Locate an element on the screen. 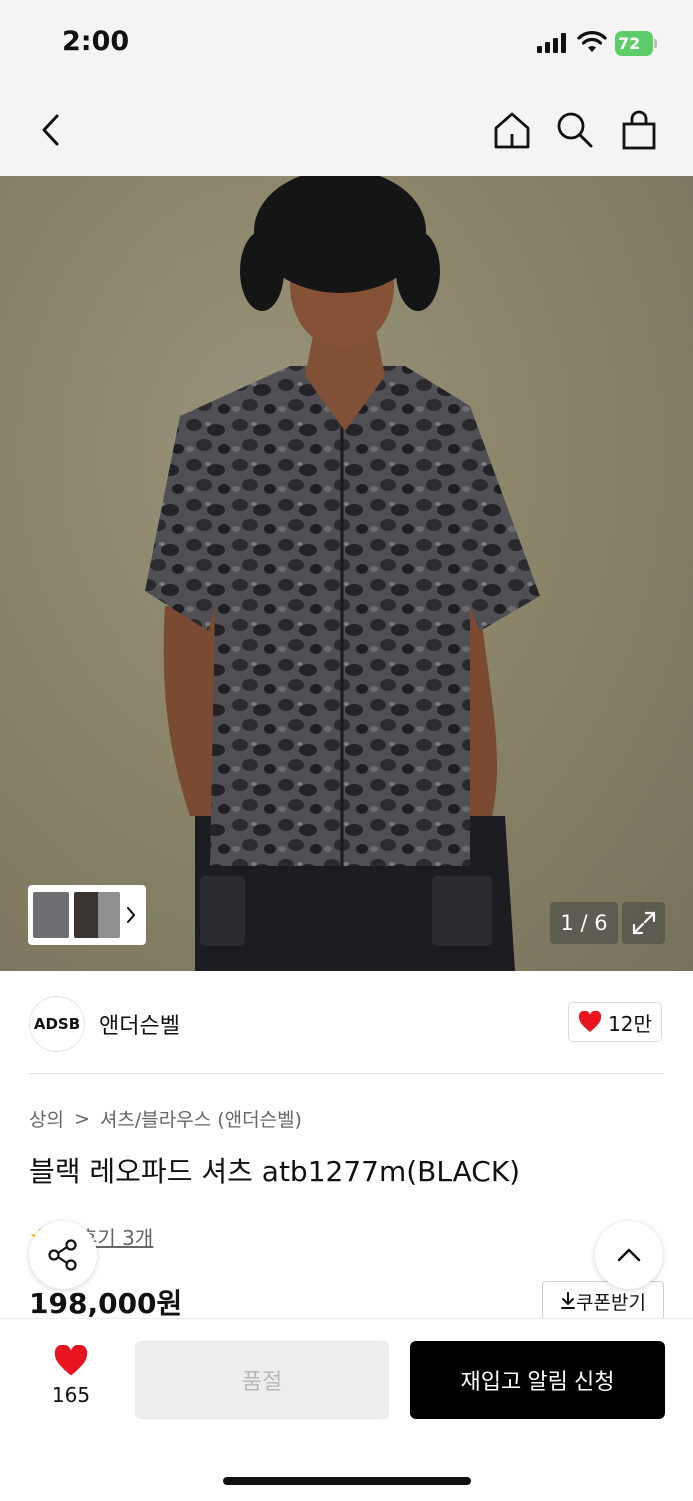 This screenshot has height=1501, width=693. chevron-right-icon is located at coordinates (131, 915).